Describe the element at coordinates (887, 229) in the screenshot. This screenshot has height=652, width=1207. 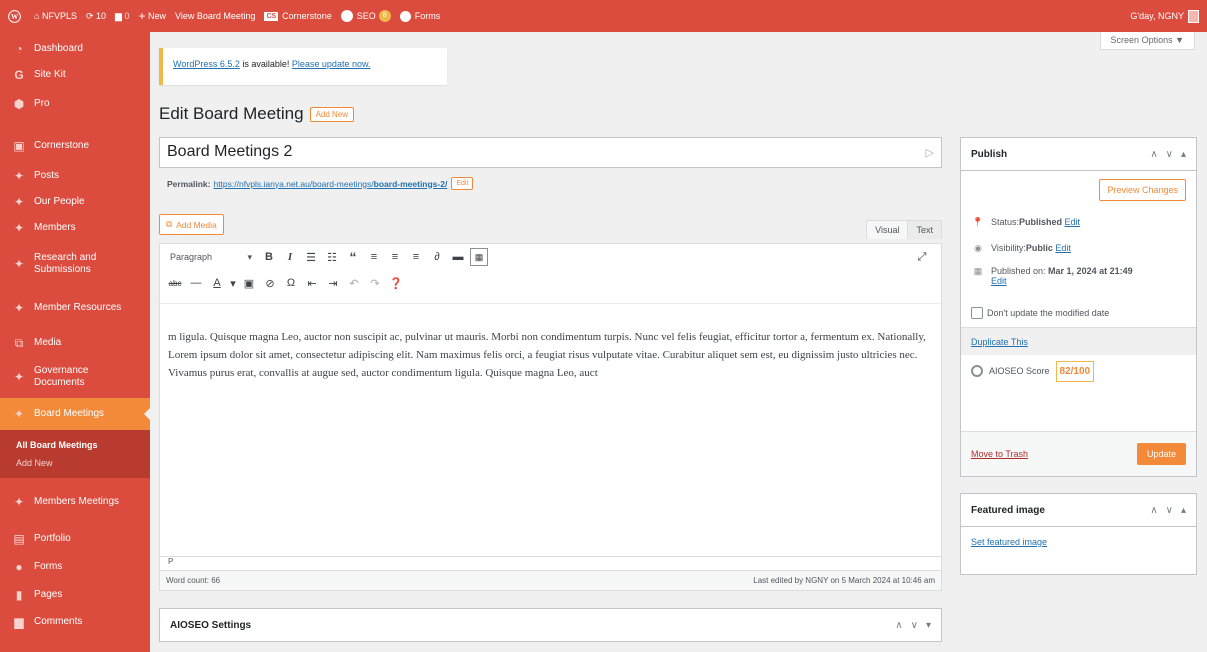
I see `tab-visual: Visual` at that location.